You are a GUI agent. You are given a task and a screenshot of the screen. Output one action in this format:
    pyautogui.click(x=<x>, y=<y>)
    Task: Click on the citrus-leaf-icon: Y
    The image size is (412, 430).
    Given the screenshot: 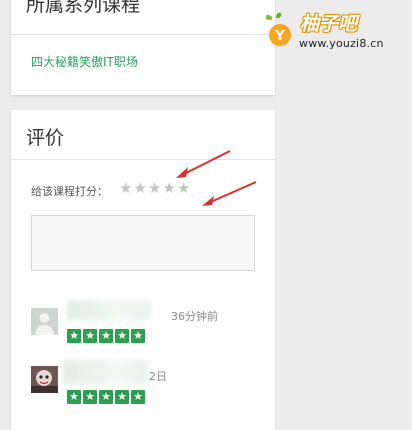 What is the action you would take?
    pyautogui.click(x=278, y=29)
    